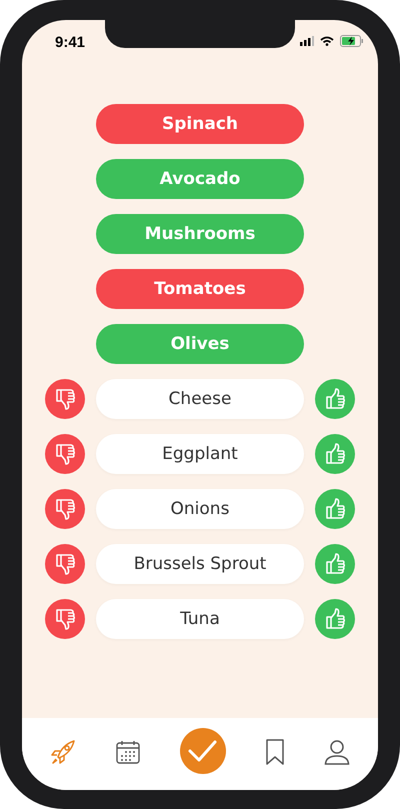 Image resolution: width=400 pixels, height=809 pixels. What do you see at coordinates (200, 179) in the screenshot?
I see `food-button: Avocado` at bounding box center [200, 179].